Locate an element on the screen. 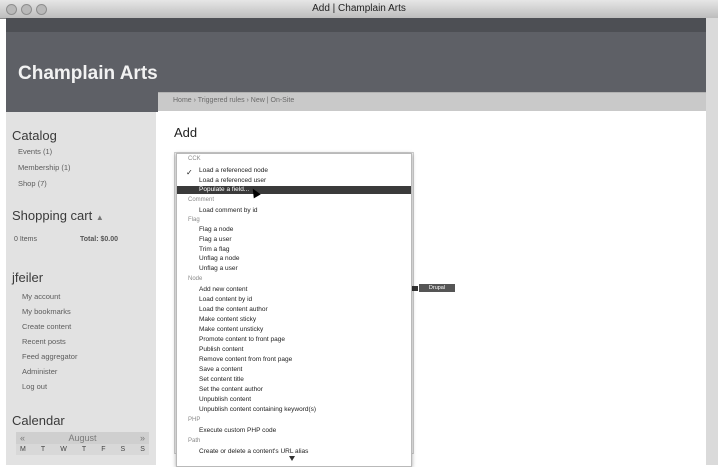 The height and width of the screenshot is (467, 718). catalog-item-events: Events (1) is located at coordinates (35, 151).